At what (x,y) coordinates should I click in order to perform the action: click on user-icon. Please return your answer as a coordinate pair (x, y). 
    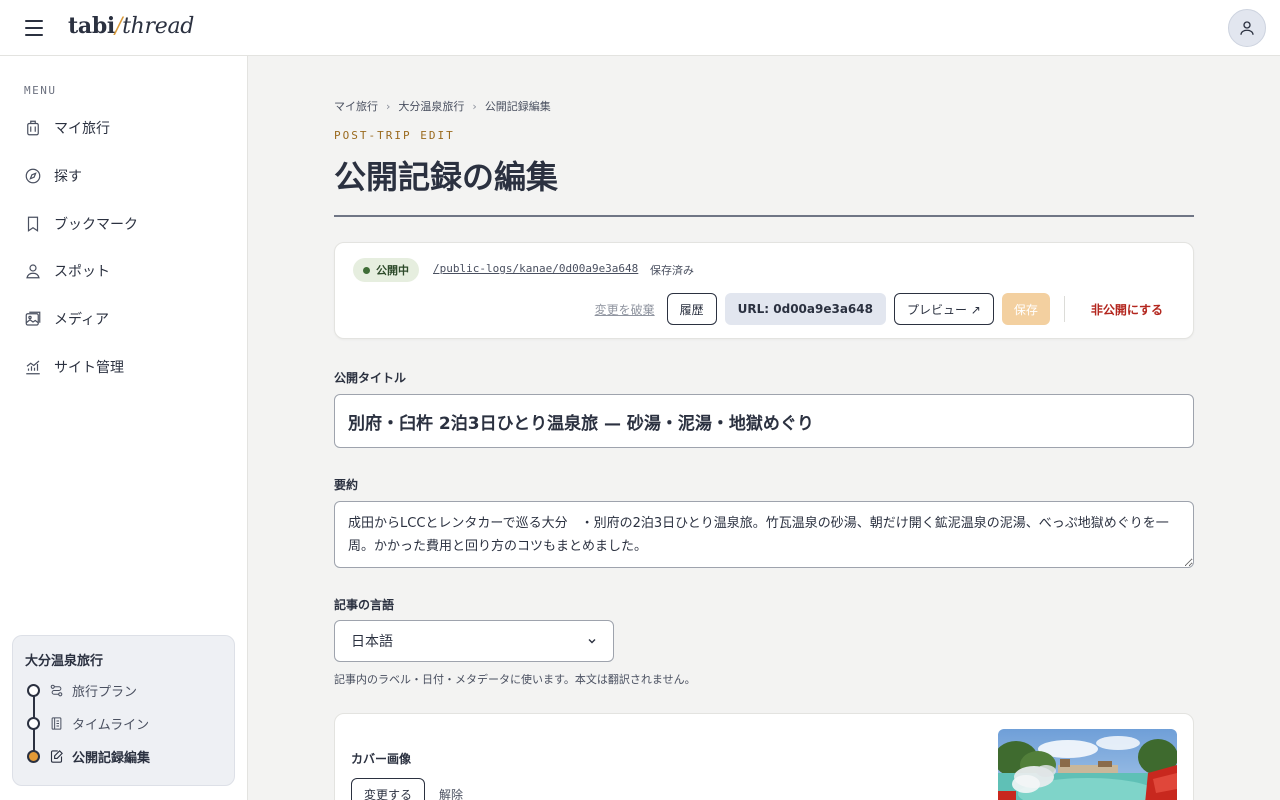
    Looking at the image, I should click on (1247, 28).